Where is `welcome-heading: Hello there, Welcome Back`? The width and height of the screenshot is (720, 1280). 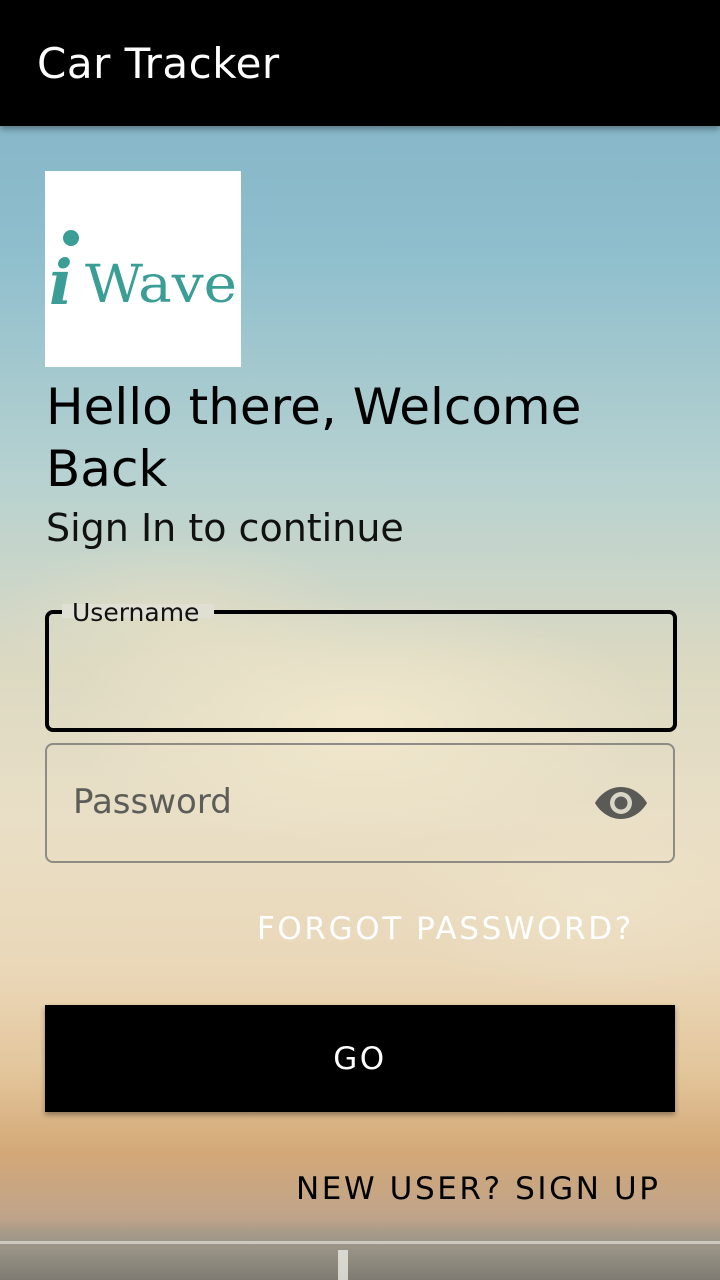 welcome-heading: Hello there, Welcome Back is located at coordinates (314, 438).